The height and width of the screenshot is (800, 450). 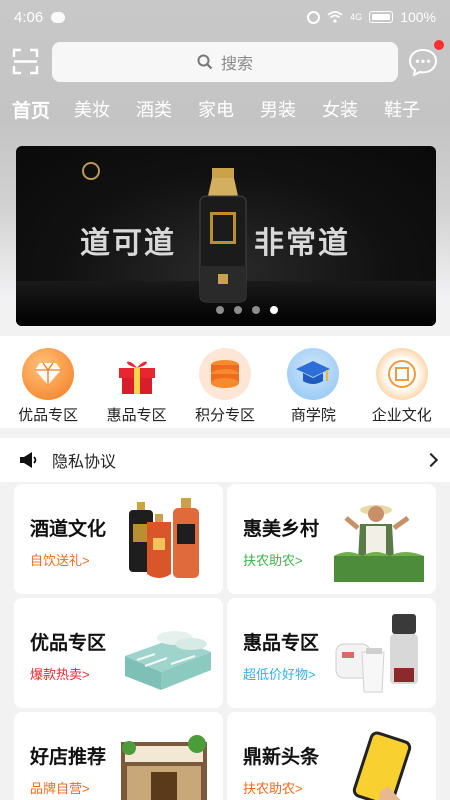 I want to click on quick-entry-label: 积分专区, so click(x=224, y=415).